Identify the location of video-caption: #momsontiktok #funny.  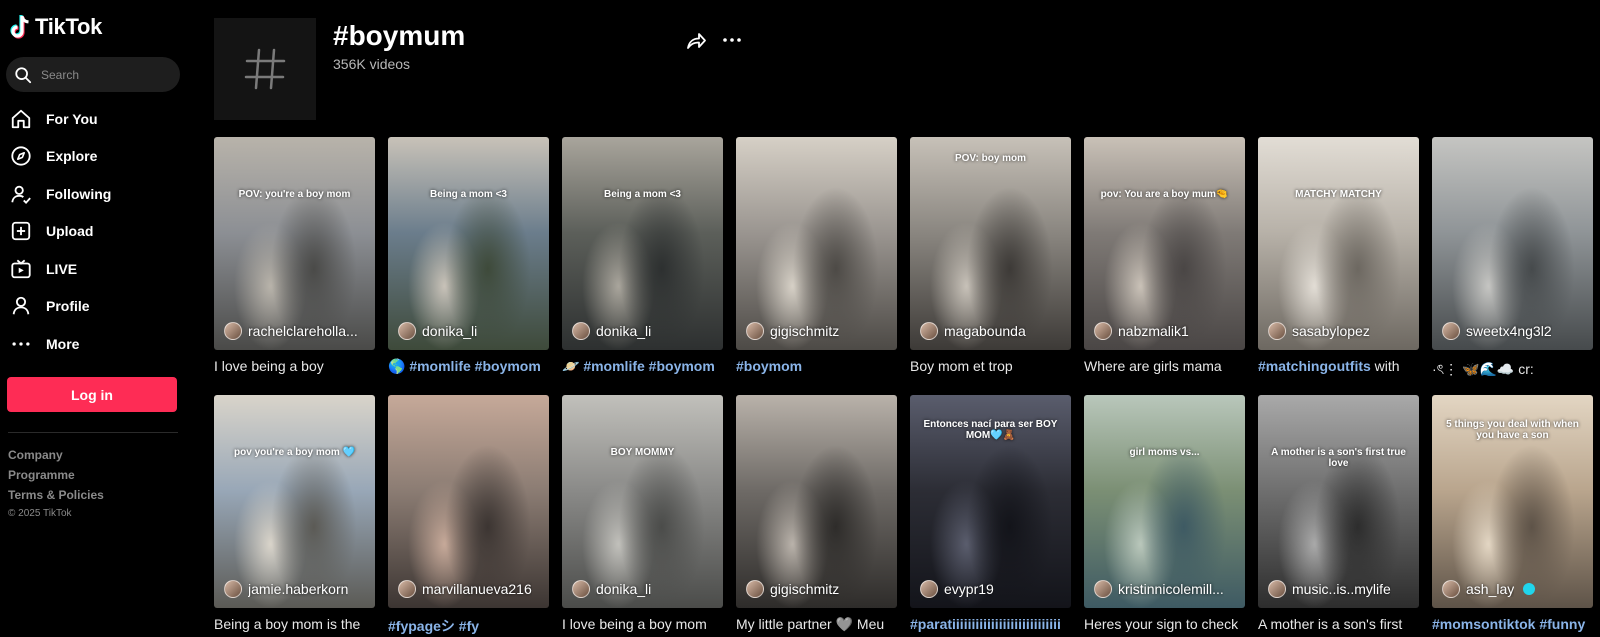
(1512, 625).